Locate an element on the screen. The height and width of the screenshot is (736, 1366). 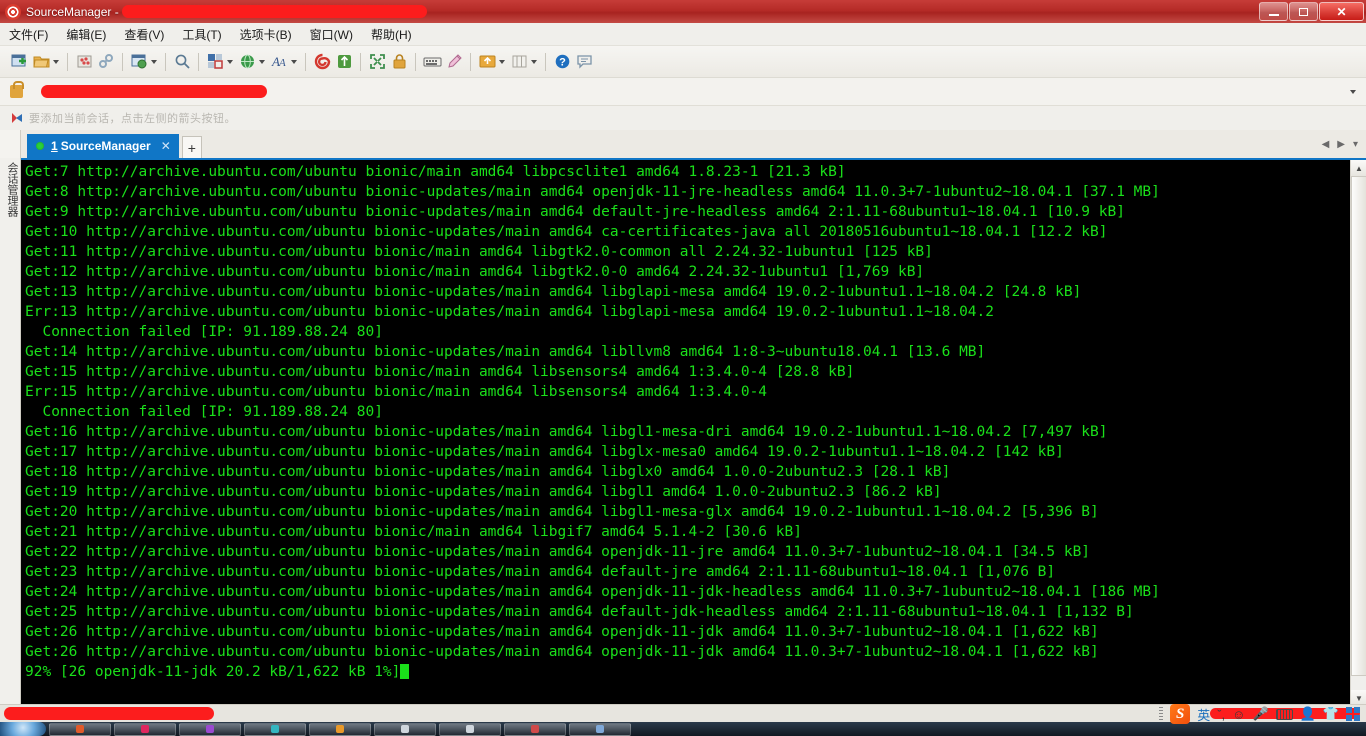
minimize-button is located at coordinates (1273, 11).